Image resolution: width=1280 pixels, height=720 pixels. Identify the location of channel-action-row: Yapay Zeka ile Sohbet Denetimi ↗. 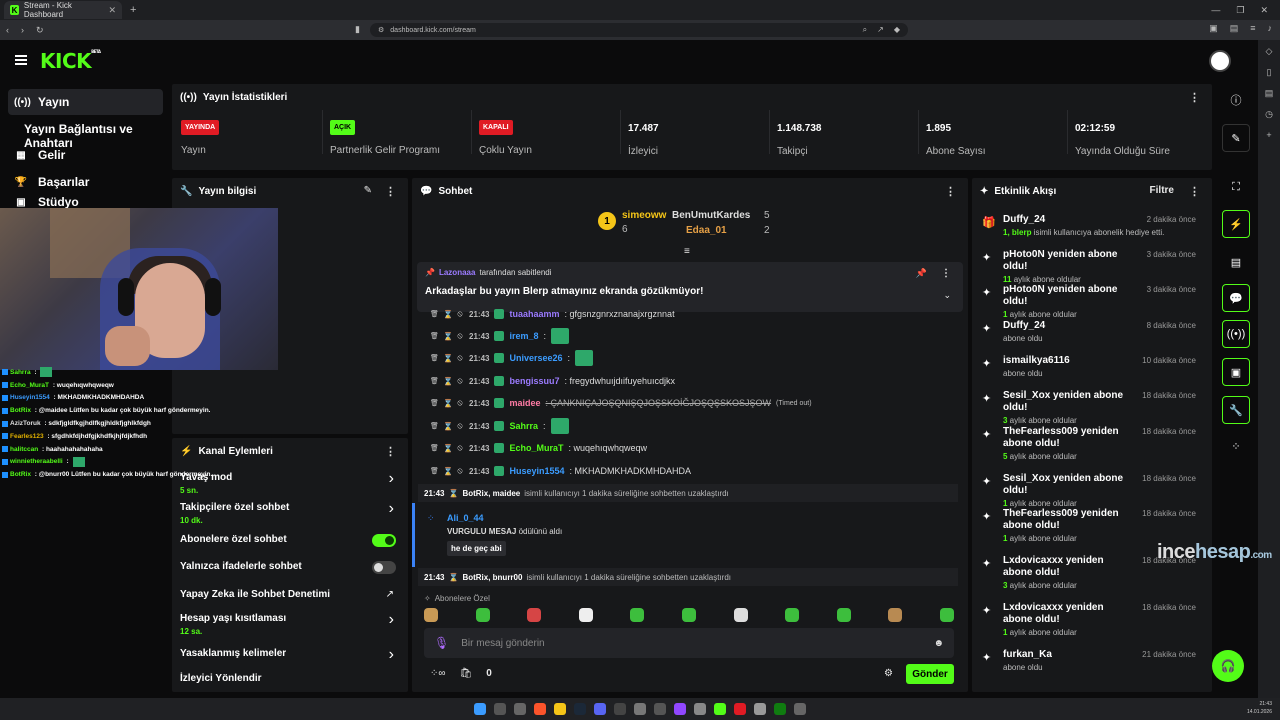
(291, 594).